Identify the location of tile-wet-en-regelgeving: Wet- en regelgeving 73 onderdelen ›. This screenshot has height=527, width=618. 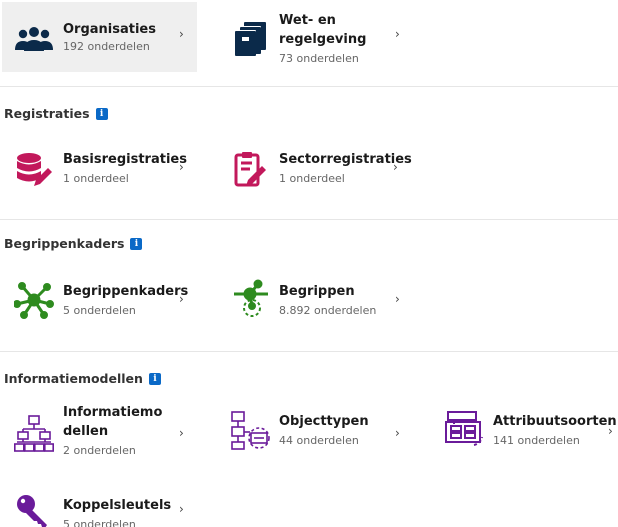
(315, 42).